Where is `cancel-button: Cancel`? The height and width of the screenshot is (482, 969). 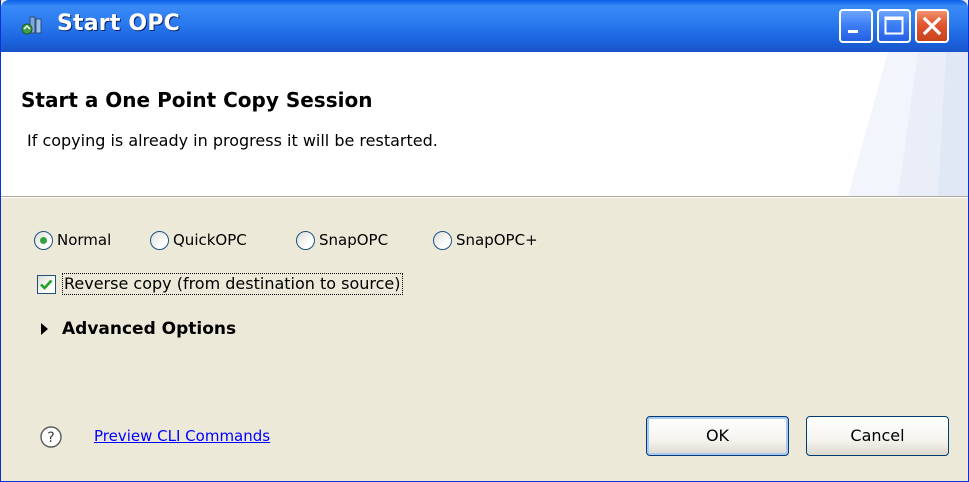 cancel-button: Cancel is located at coordinates (877, 436).